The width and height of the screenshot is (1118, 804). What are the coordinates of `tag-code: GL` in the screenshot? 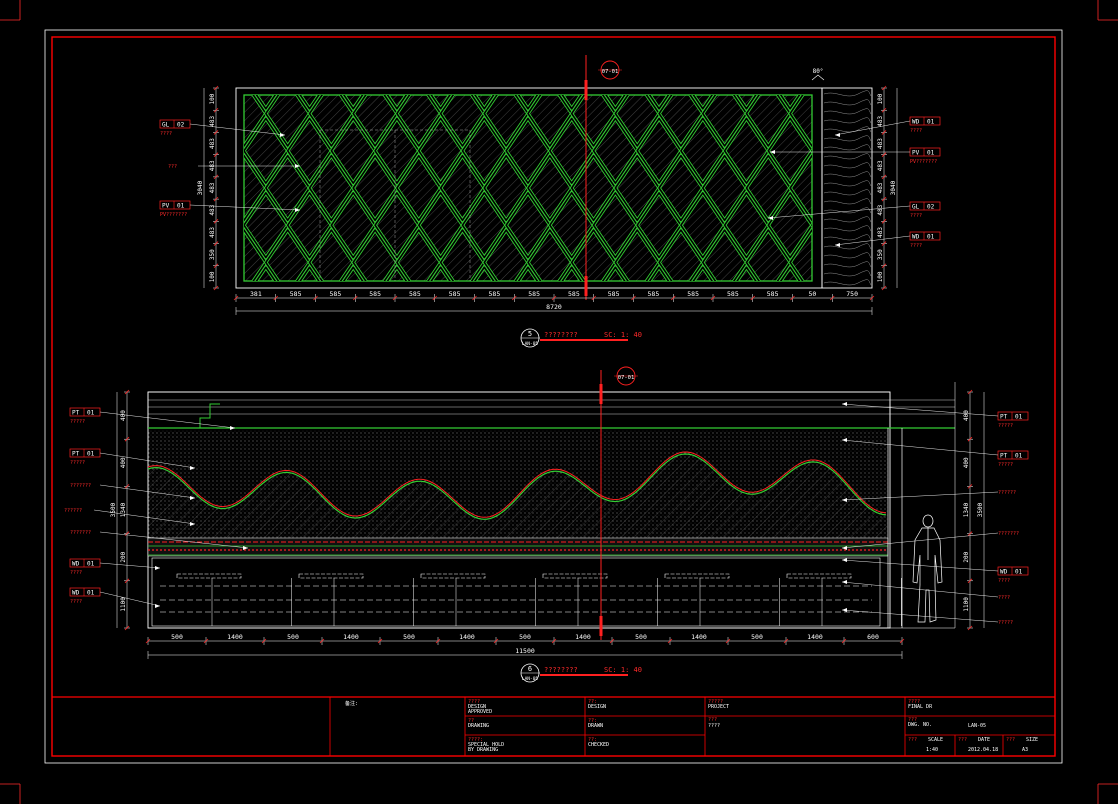 It's located at (916, 207).